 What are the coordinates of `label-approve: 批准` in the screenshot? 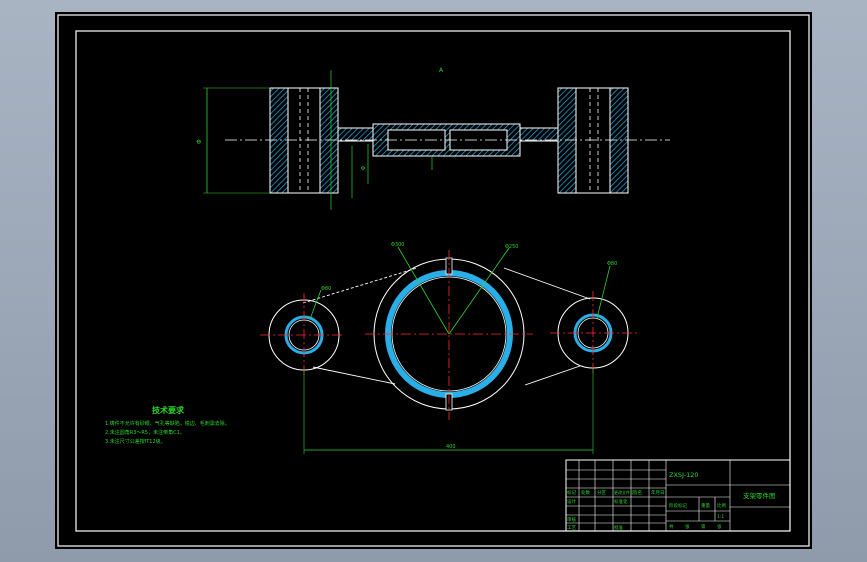 It's located at (618, 527).